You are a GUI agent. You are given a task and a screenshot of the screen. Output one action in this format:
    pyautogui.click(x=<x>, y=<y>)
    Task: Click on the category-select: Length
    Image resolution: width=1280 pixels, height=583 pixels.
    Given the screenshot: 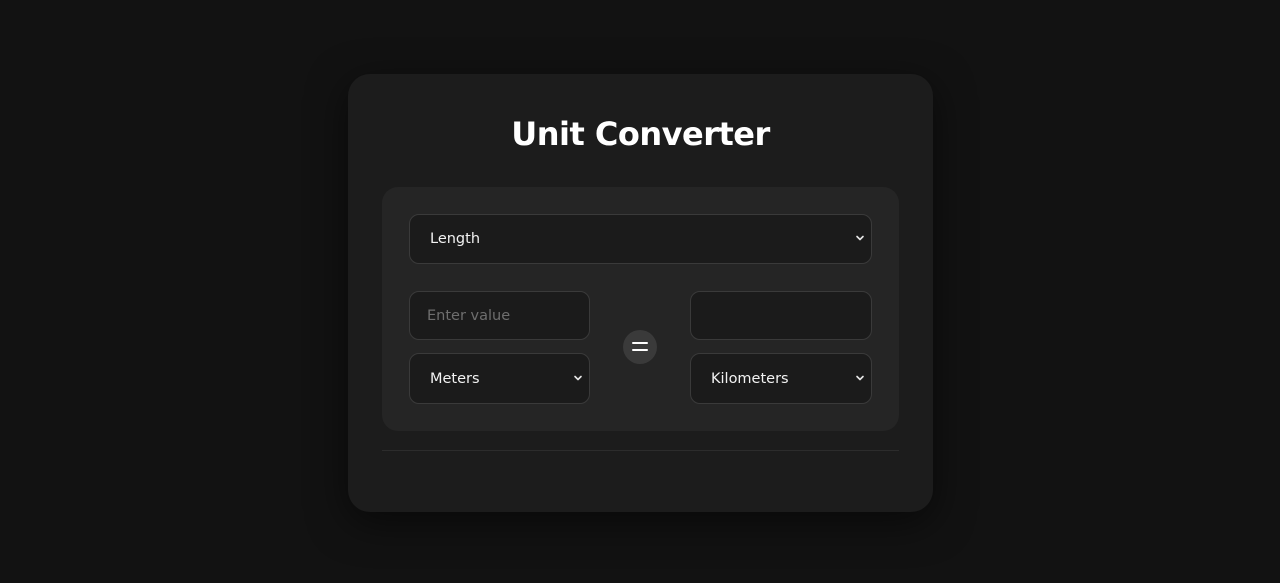 What is the action you would take?
    pyautogui.click(x=640, y=239)
    